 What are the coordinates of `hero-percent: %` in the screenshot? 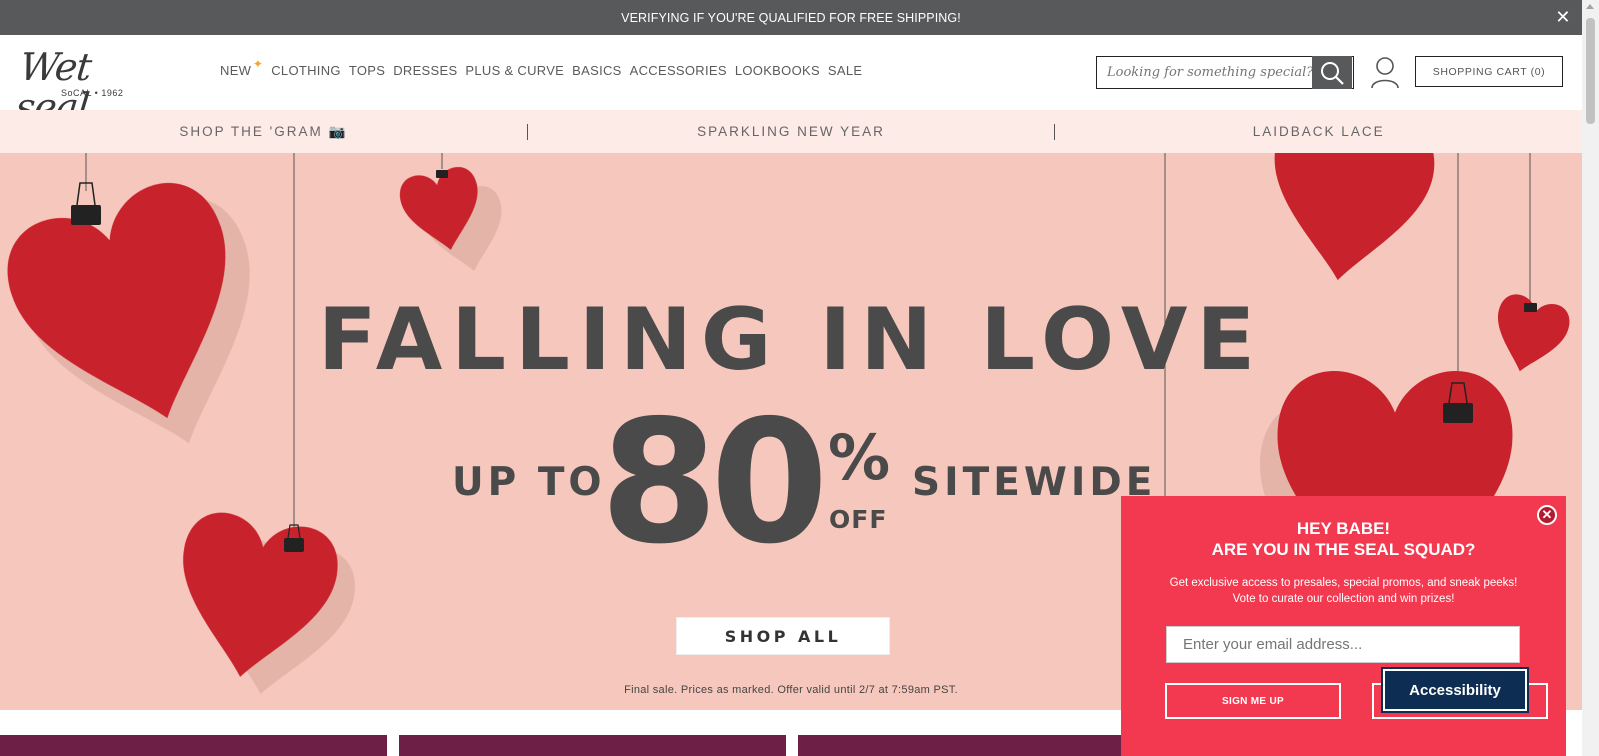 It's located at (859, 457).